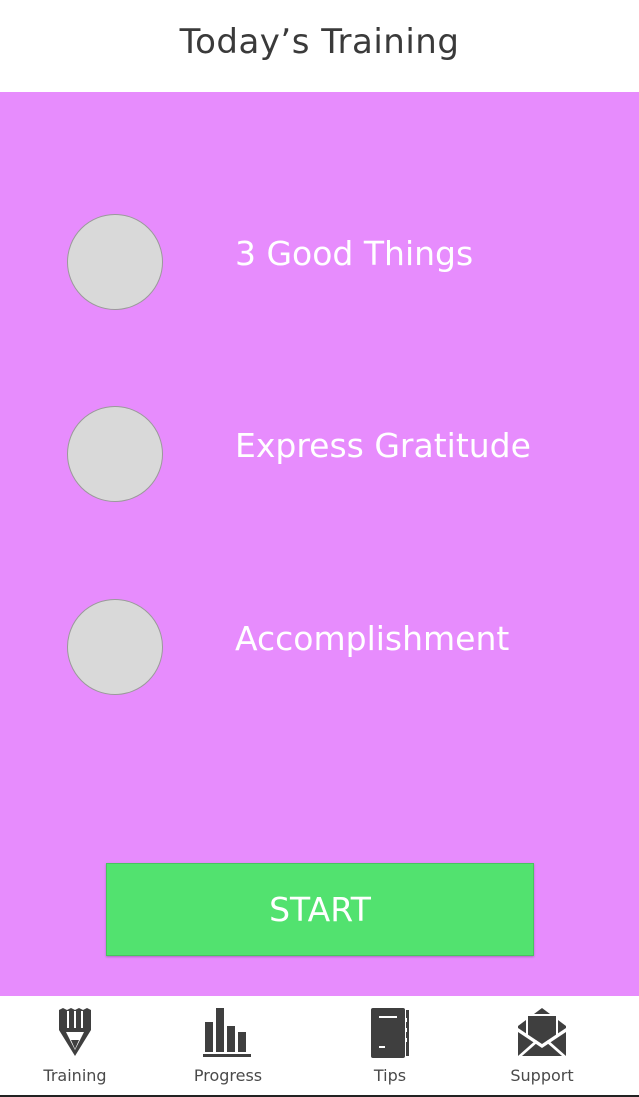  What do you see at coordinates (319, 1046) in the screenshot?
I see `tab-bar: Training Progress Tips Support` at bounding box center [319, 1046].